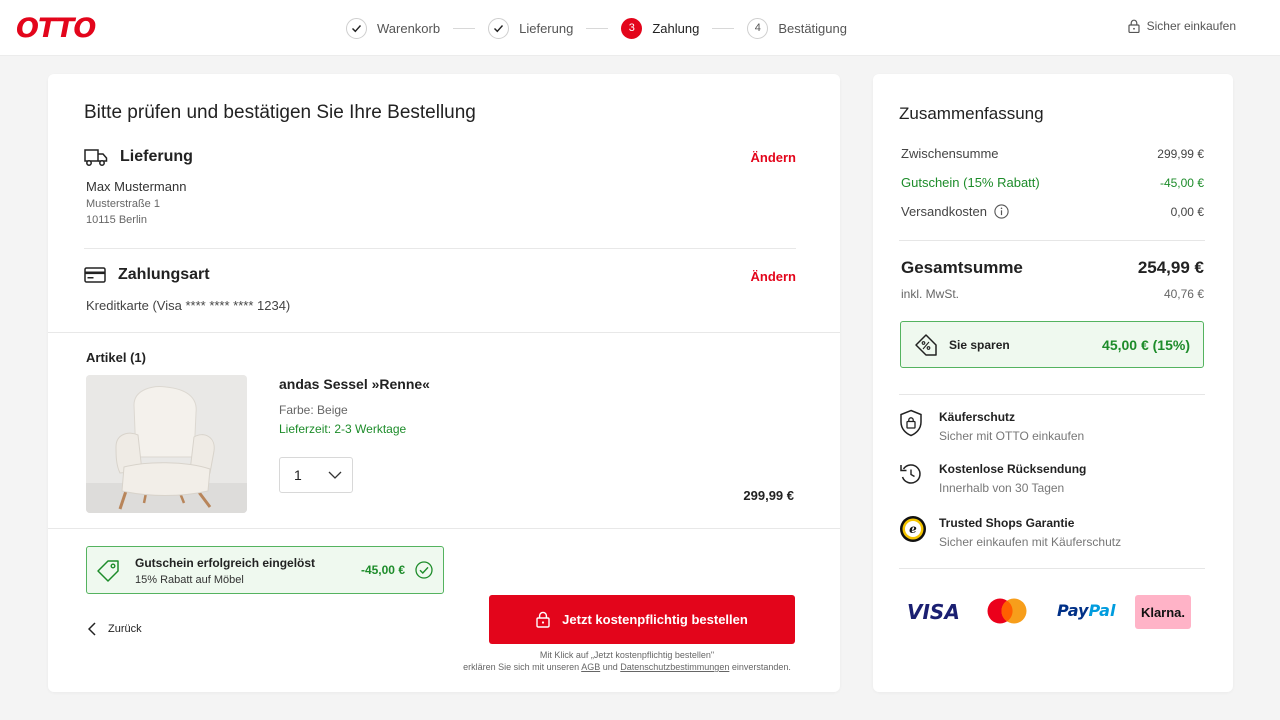  I want to click on product-name: andas Sessel »Renne«, so click(354, 384).